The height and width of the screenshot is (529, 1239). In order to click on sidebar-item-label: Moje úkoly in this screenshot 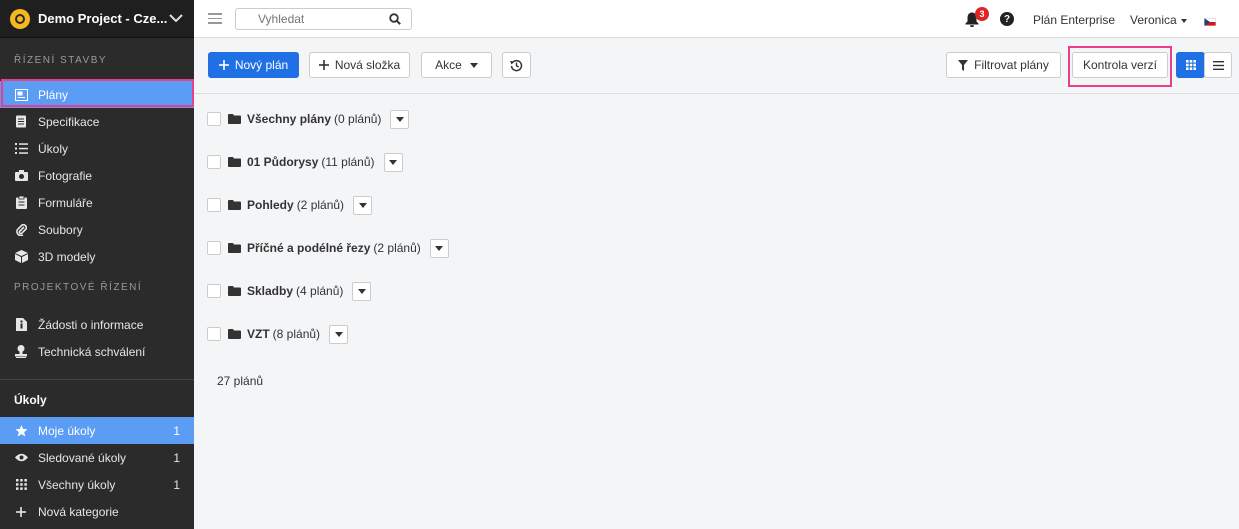, I will do `click(67, 430)`.